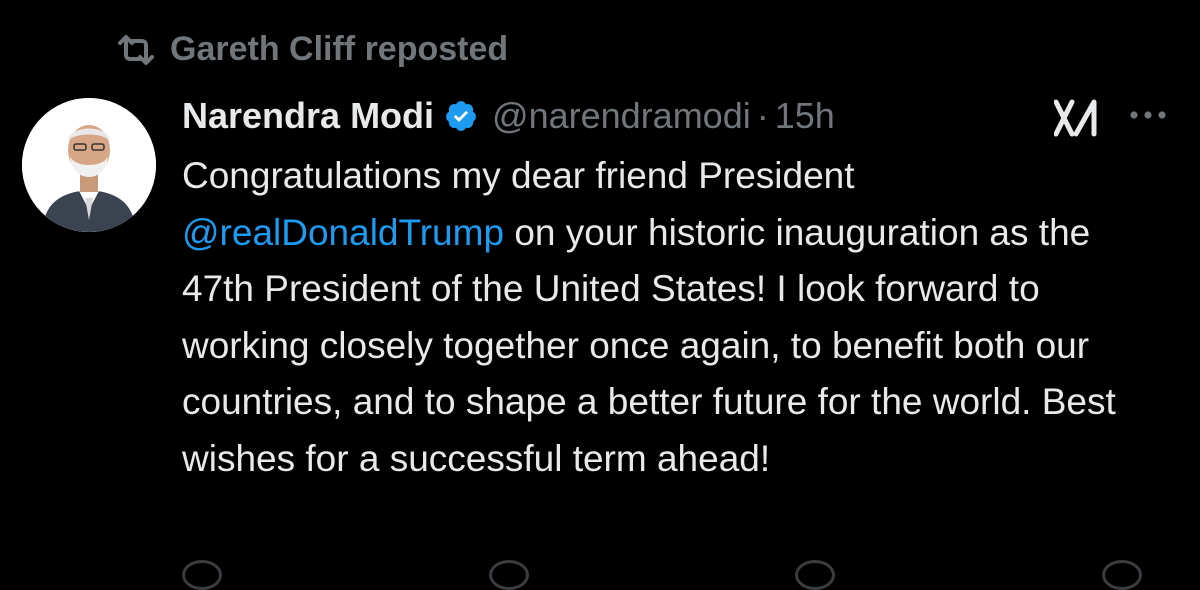 The width and height of the screenshot is (1200, 590). I want to click on author-name: Narendra Modi, so click(308, 116).